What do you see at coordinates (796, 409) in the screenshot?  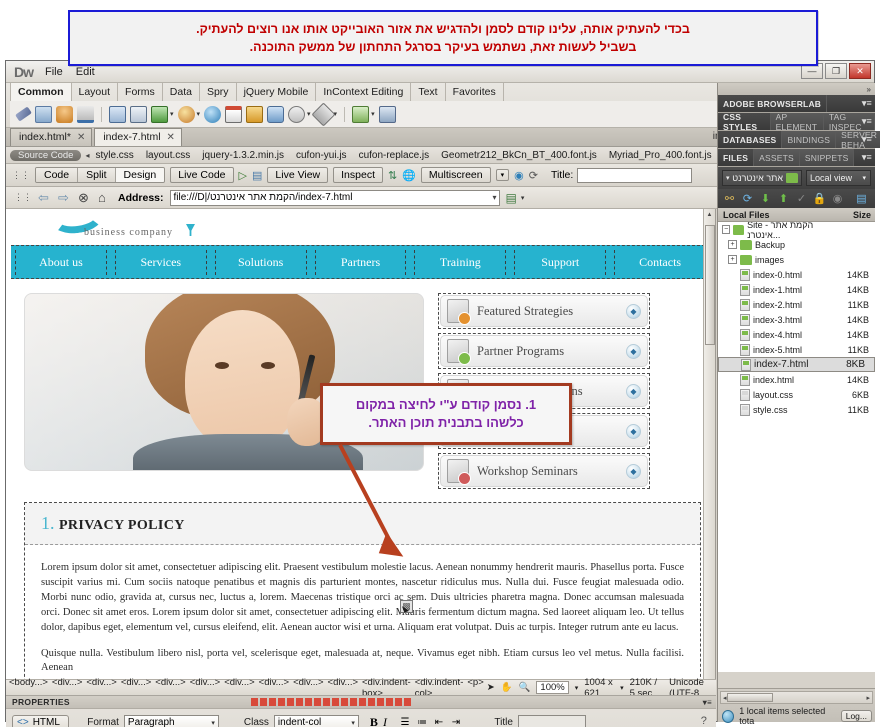 I see `tree-row-style-css: style.css 11KB` at bounding box center [796, 409].